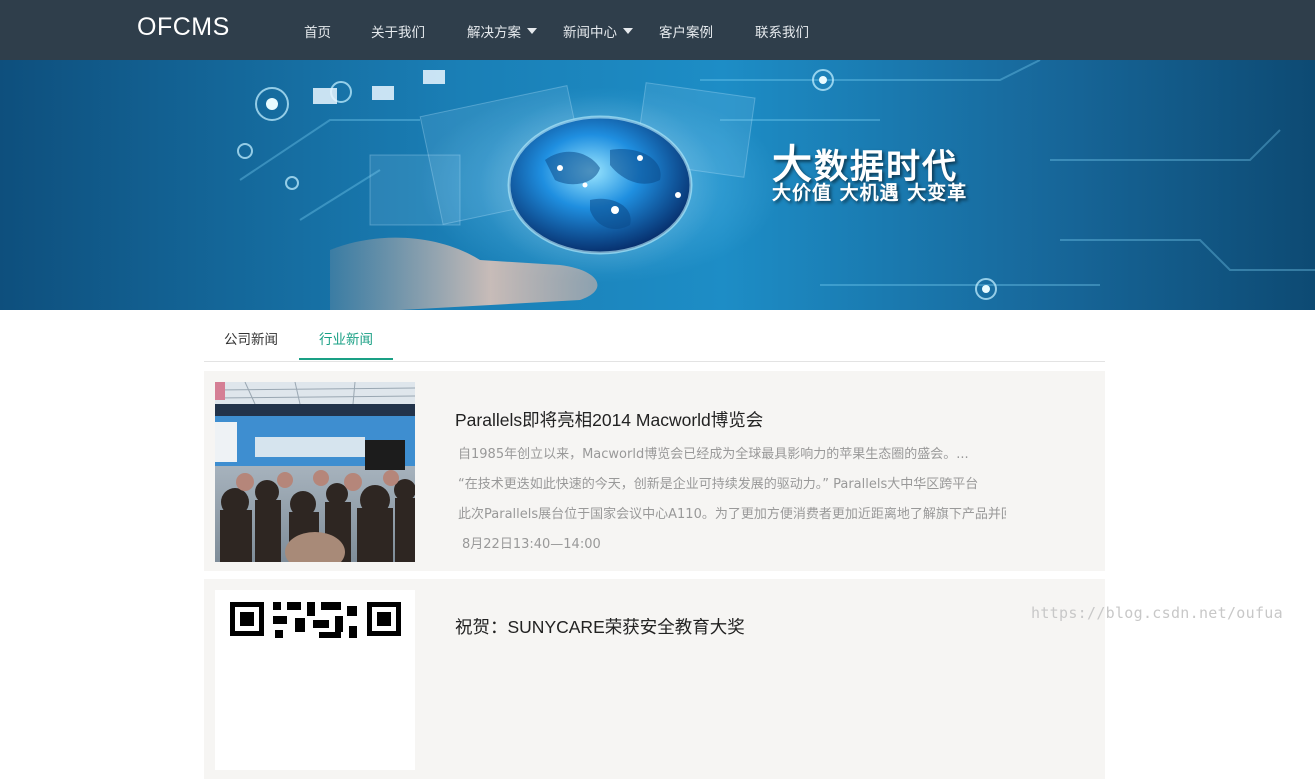  I want to click on nav-item-label: 联系我们, so click(782, 33).